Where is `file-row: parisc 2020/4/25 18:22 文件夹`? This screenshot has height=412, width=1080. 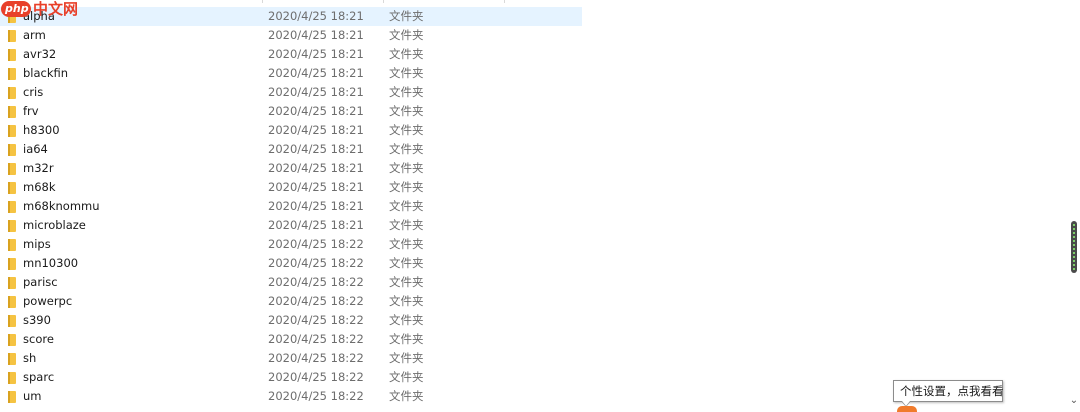
file-row: parisc 2020/4/25 18:22 文件夹 is located at coordinates (291, 282).